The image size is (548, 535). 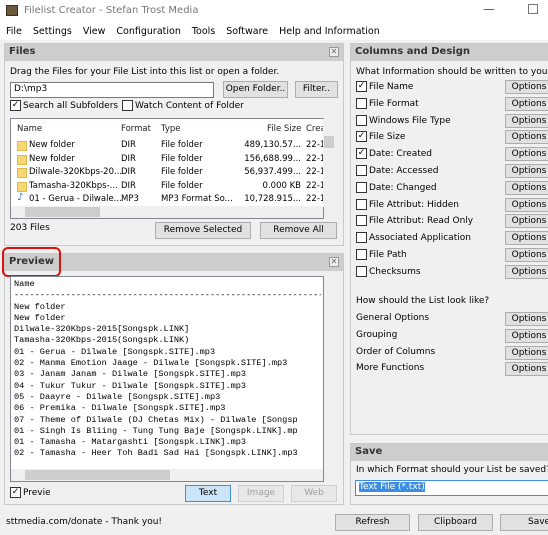 I want to click on preview-checkbox: ✓ Previe, so click(x=30, y=492).